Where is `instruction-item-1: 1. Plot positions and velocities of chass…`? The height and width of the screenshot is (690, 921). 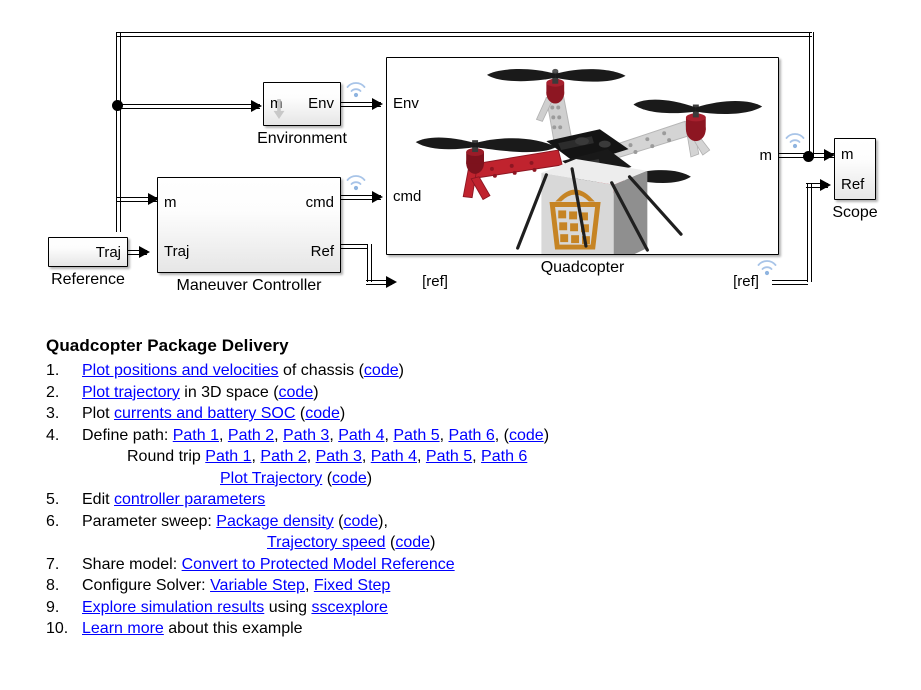 instruction-item-1: 1. Plot positions and velocities of chass… is located at coordinates (396, 371).